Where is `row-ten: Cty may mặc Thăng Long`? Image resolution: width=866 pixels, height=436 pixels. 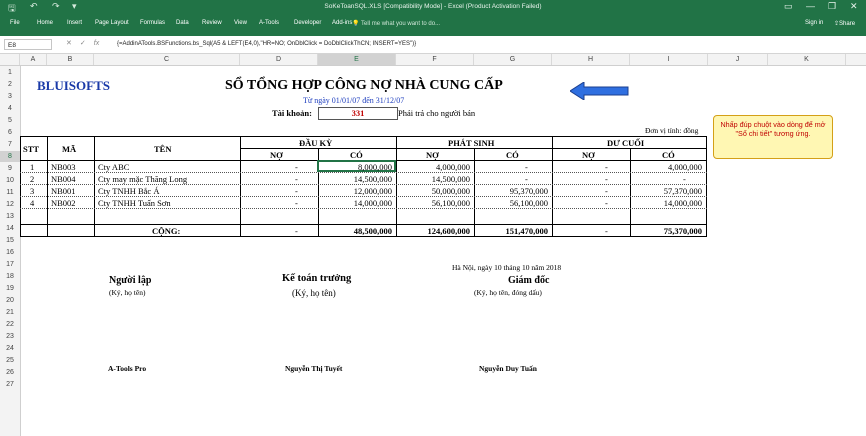 row-ten: Cty may mặc Thăng Long is located at coordinates (143, 179).